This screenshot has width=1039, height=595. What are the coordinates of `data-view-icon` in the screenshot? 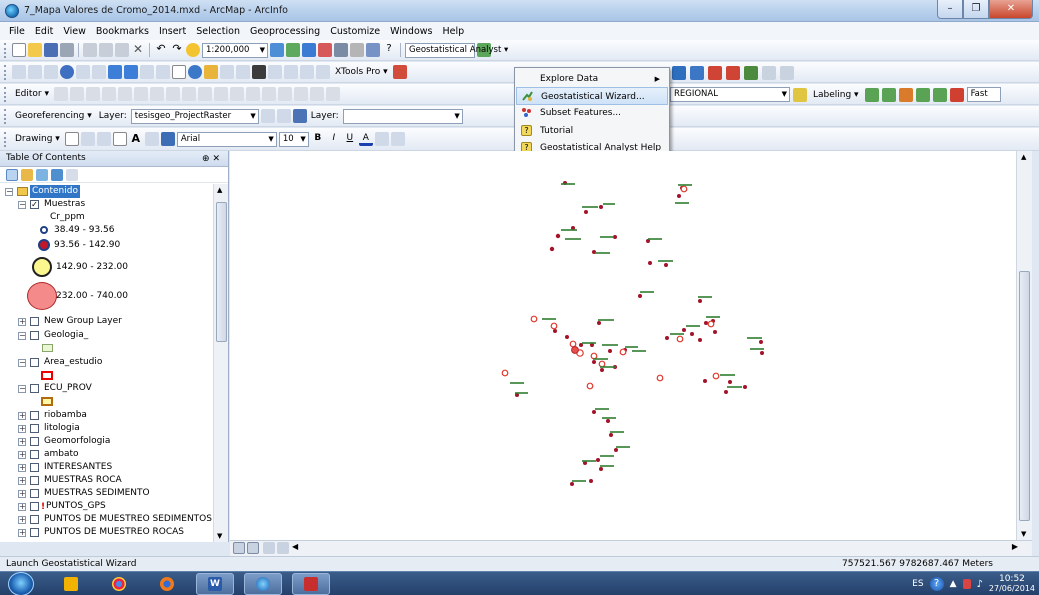 It's located at (697, 73).